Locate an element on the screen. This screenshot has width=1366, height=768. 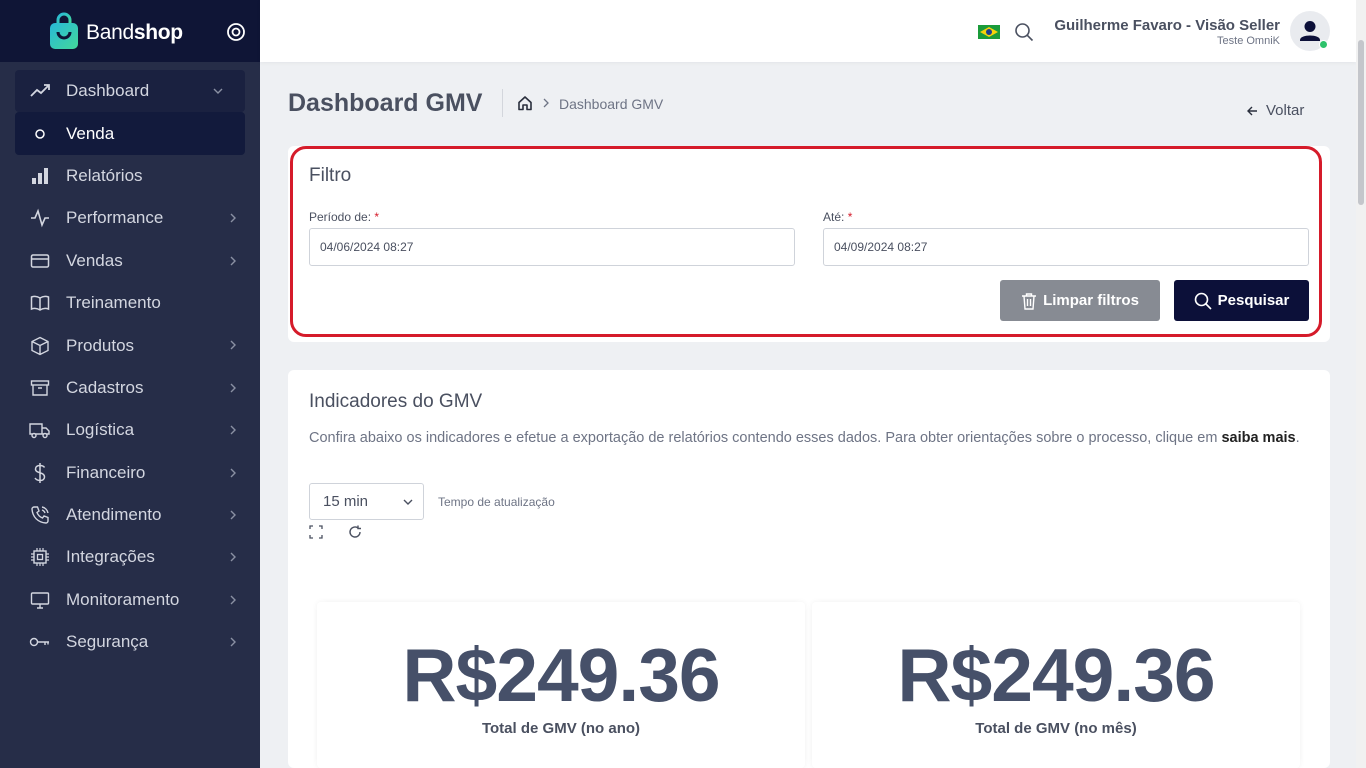
sidebar-item-logistica: Logística is located at coordinates (130, 430).